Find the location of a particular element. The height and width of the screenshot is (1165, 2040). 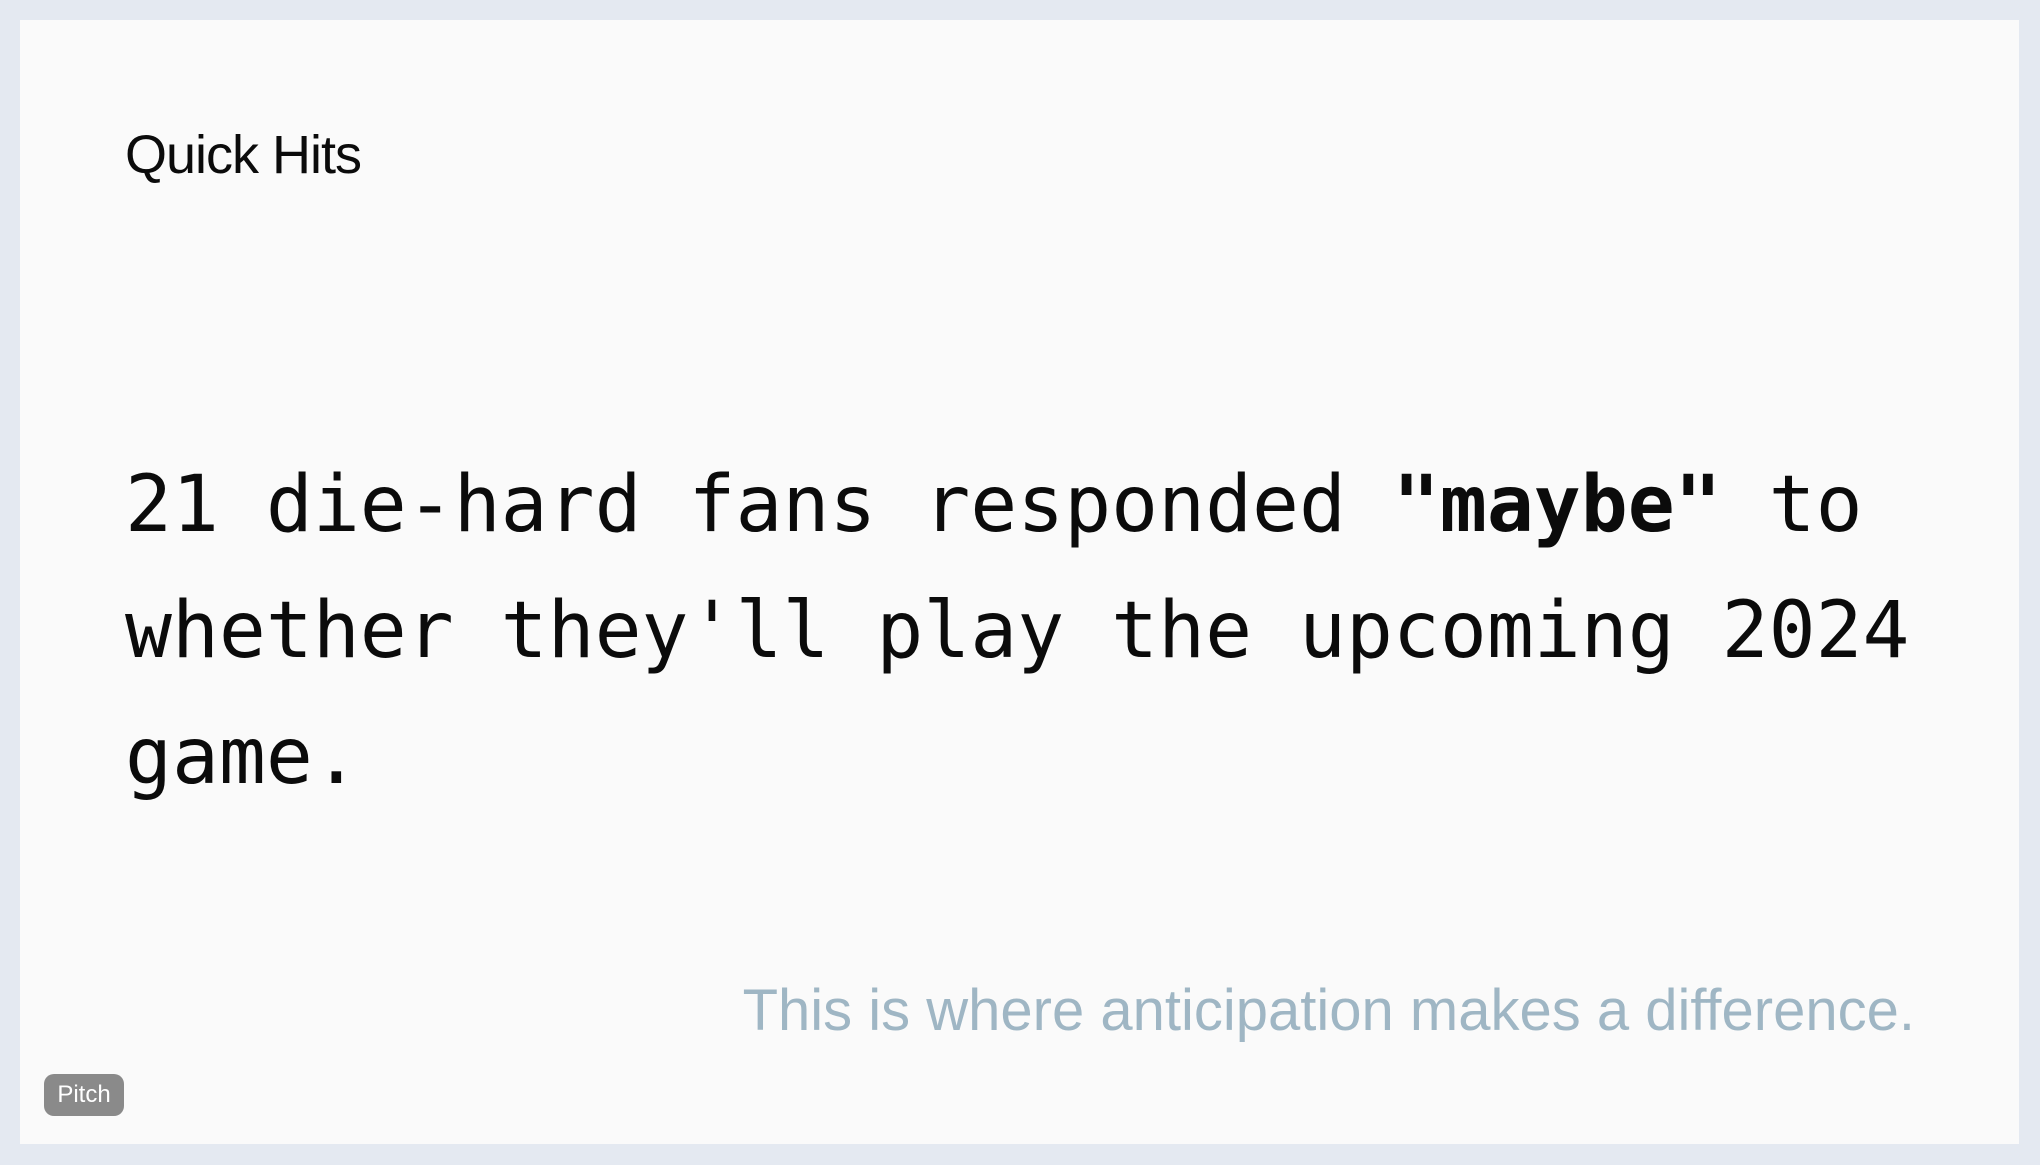

slide-title: Quick Hits is located at coordinates (243, 155).